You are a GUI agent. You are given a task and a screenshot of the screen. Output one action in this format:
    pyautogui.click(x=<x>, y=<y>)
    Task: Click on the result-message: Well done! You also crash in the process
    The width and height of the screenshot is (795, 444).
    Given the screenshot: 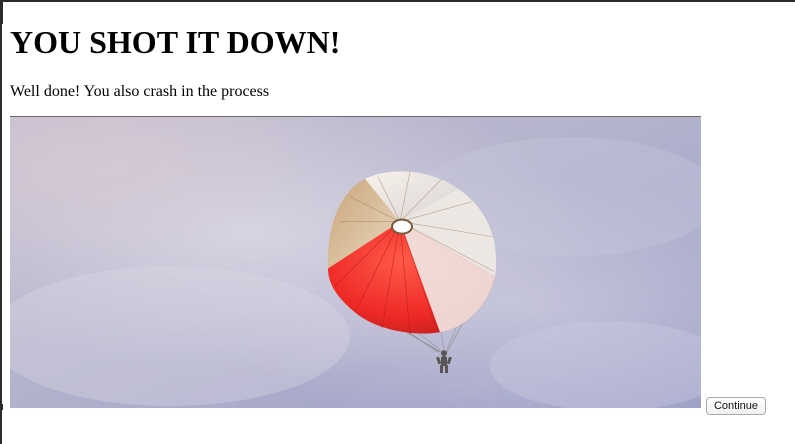 What is the action you would take?
    pyautogui.click(x=140, y=91)
    